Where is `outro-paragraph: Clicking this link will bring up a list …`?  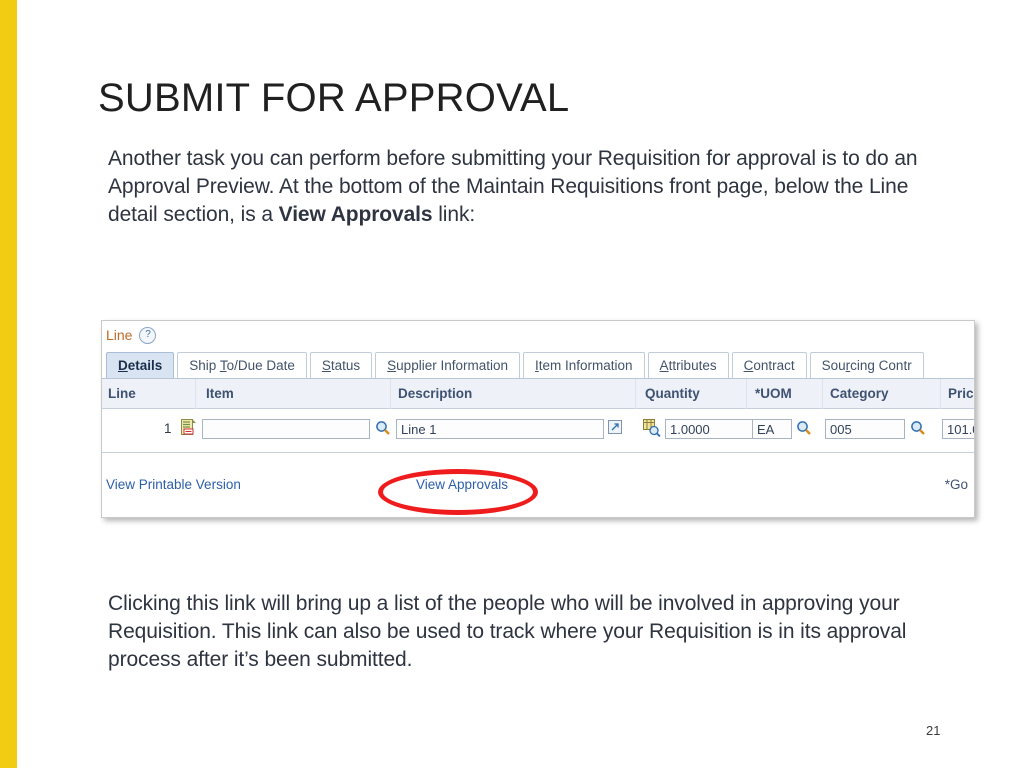
outro-paragraph: Clicking this link will bring up a list … is located at coordinates (507, 631).